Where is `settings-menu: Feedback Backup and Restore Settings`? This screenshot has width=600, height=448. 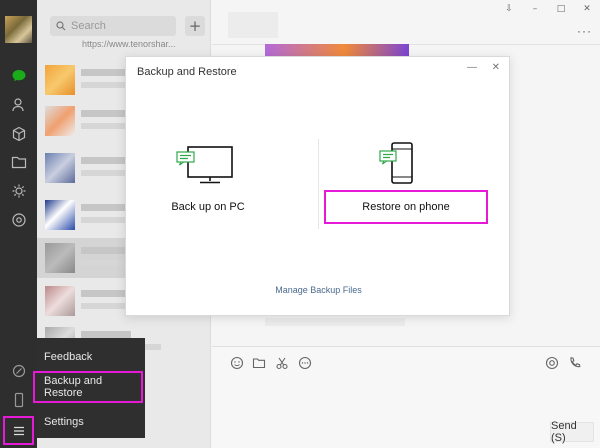
settings-menu: Feedback Backup and Restore Settings is located at coordinates (89, 388).